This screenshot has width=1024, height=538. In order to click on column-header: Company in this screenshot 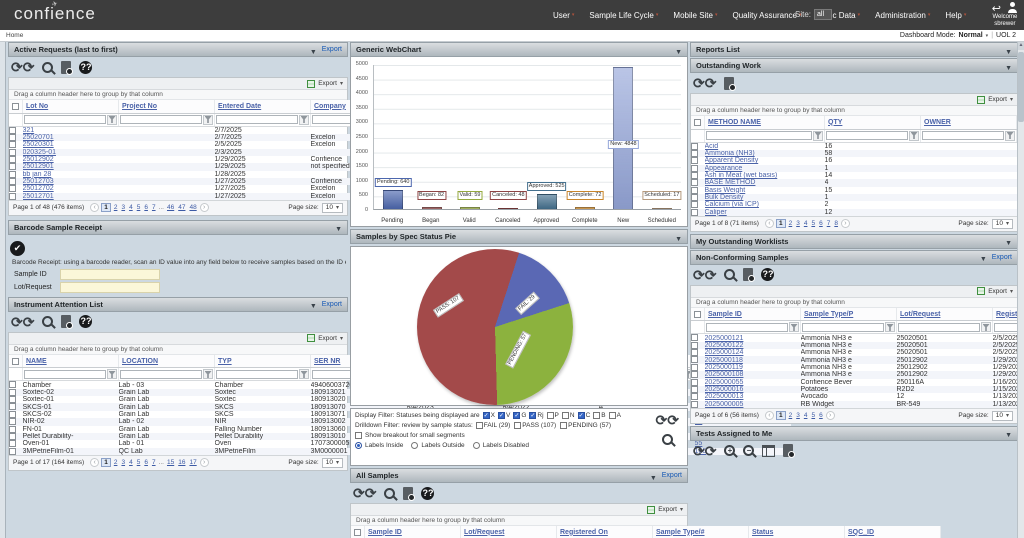, I will do `click(330, 106)`.